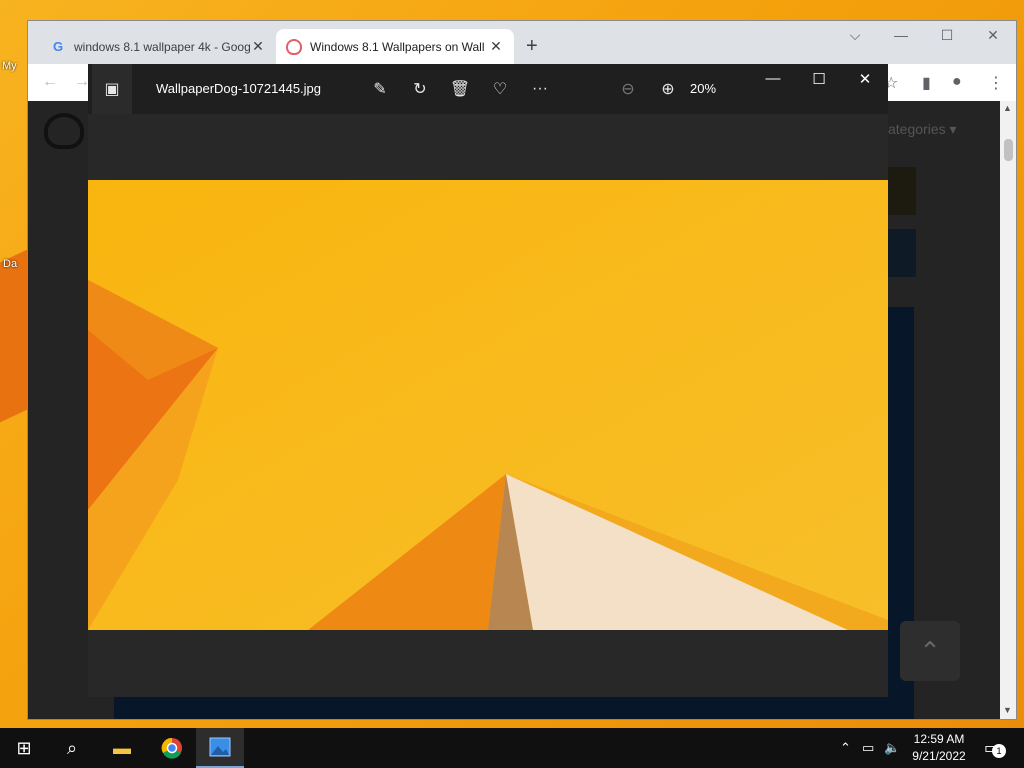 The width and height of the screenshot is (1024, 768). I want to click on page-banner, so click(902, 191).